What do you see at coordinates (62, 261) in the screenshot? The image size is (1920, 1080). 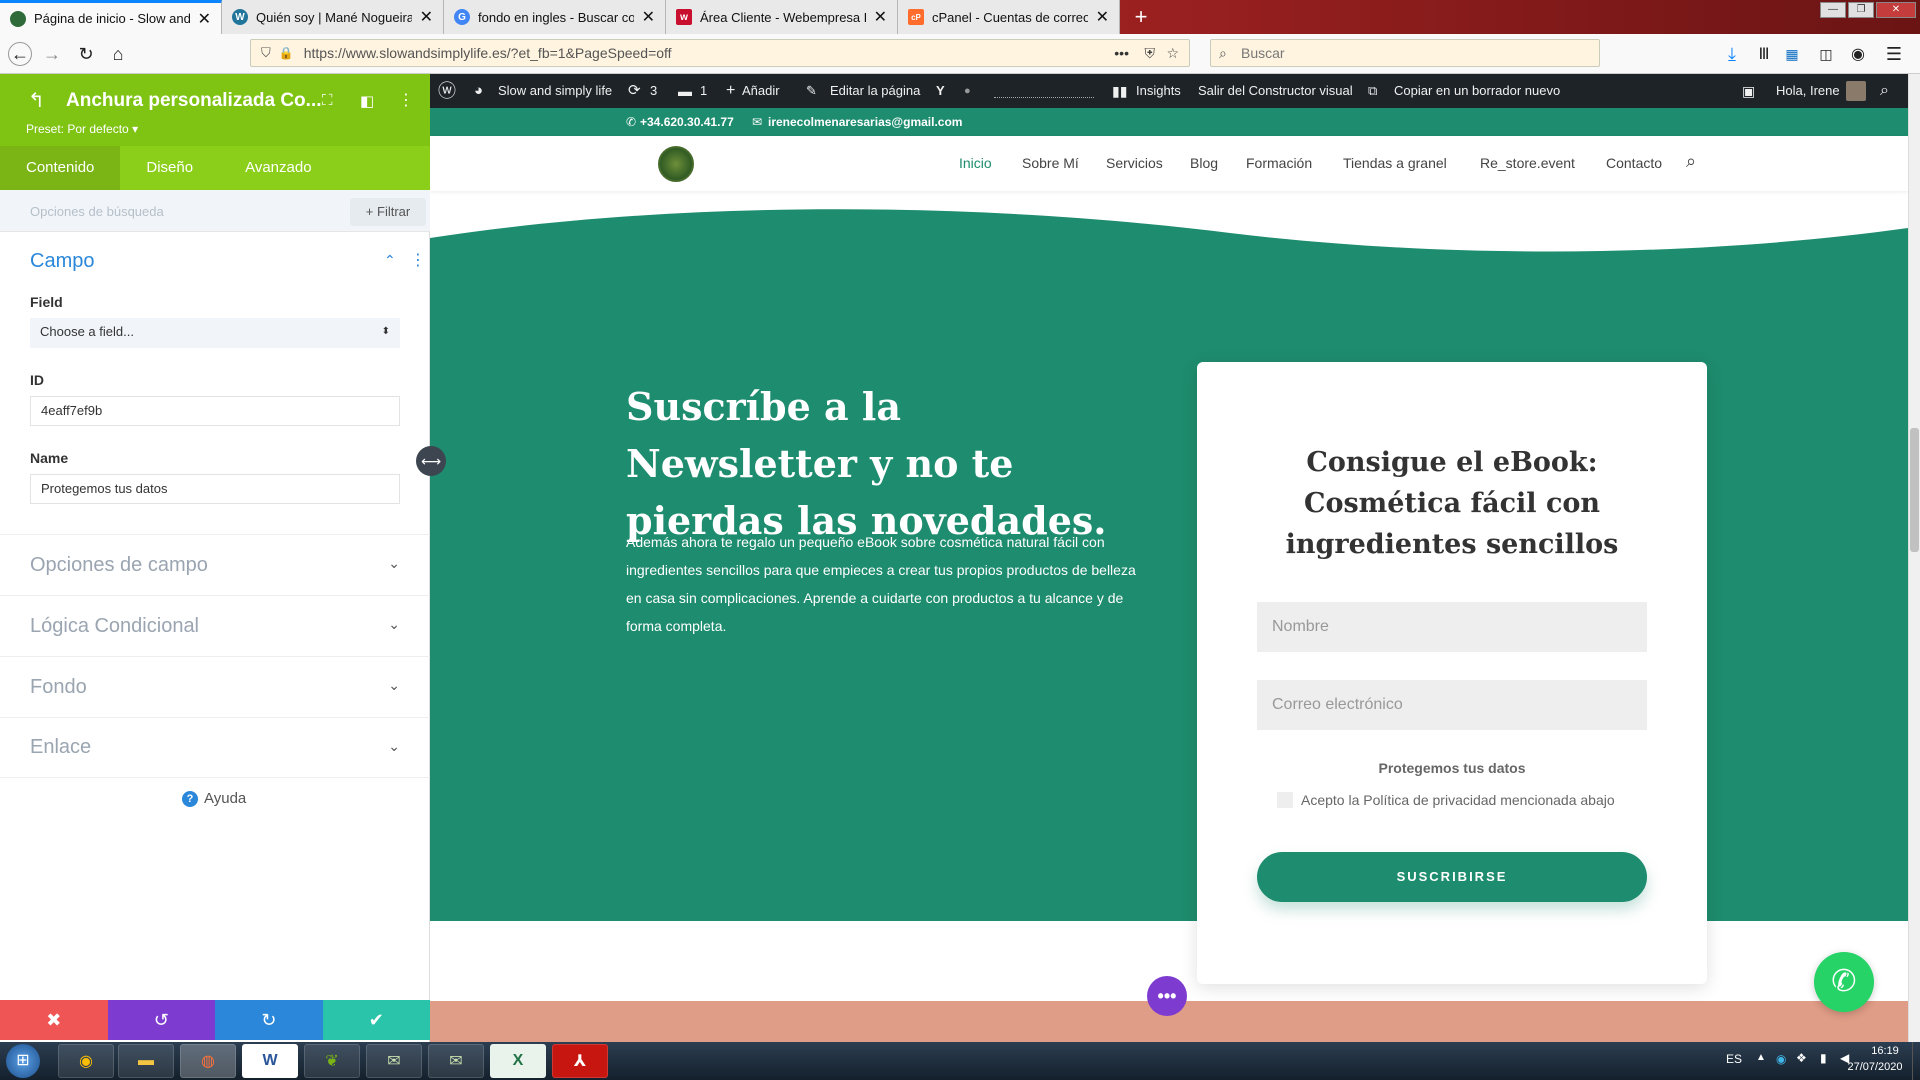 I see `section-campo-title: Campo` at bounding box center [62, 261].